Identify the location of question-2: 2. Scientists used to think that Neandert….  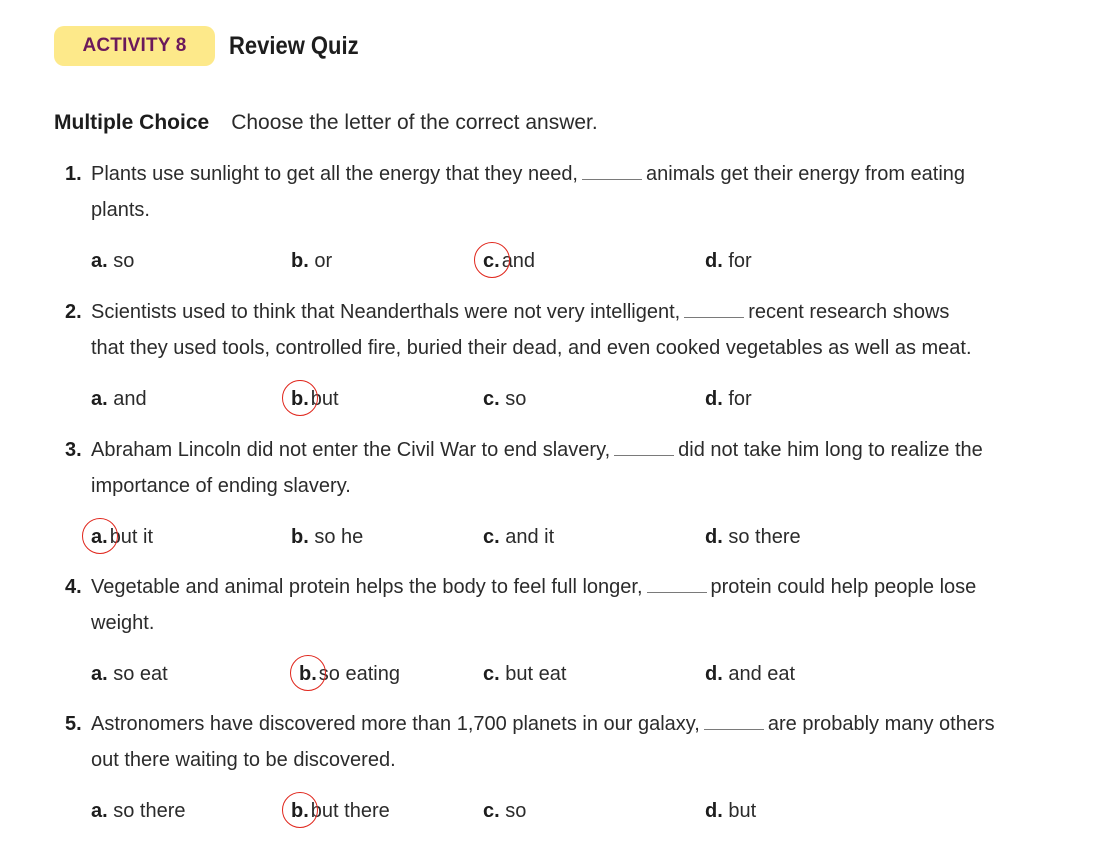
(565, 355).